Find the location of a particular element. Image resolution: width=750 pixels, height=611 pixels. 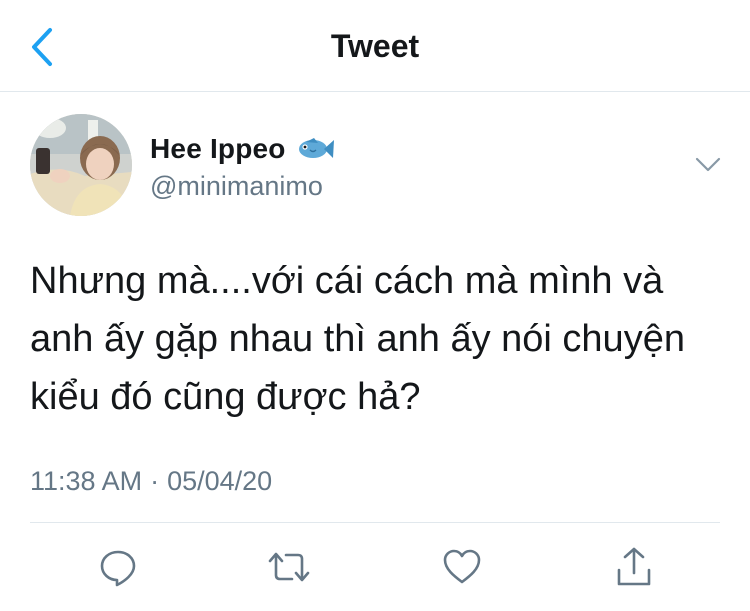

avatar is located at coordinates (81, 165).